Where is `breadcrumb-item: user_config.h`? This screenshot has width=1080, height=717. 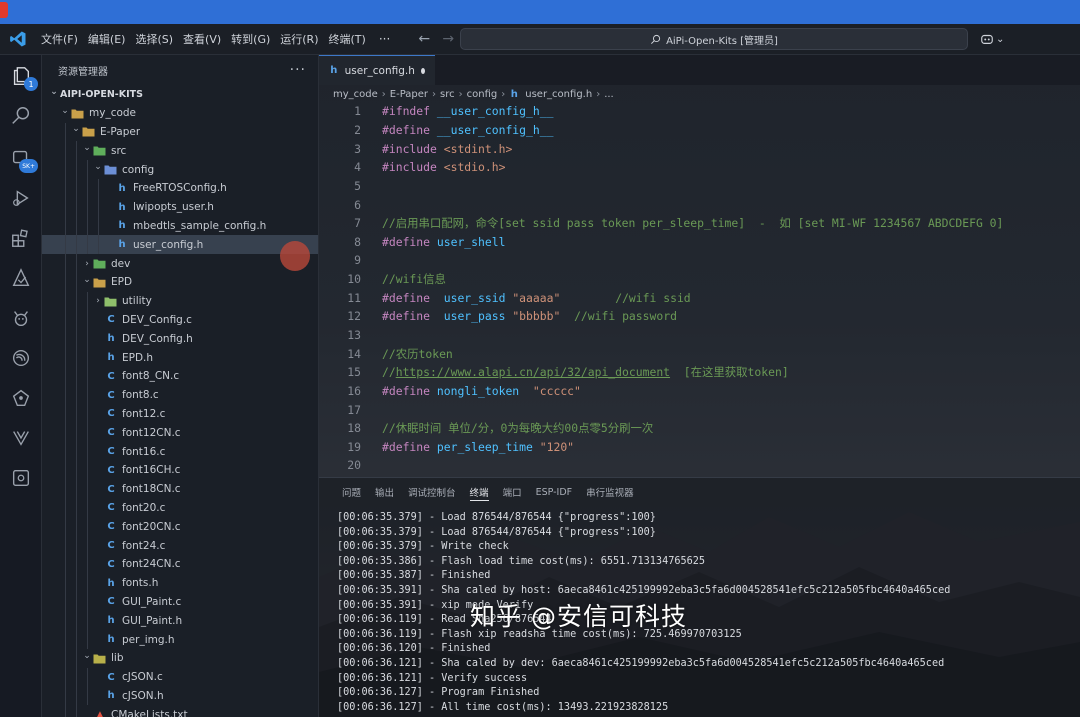 breadcrumb-item: user_config.h is located at coordinates (558, 94).